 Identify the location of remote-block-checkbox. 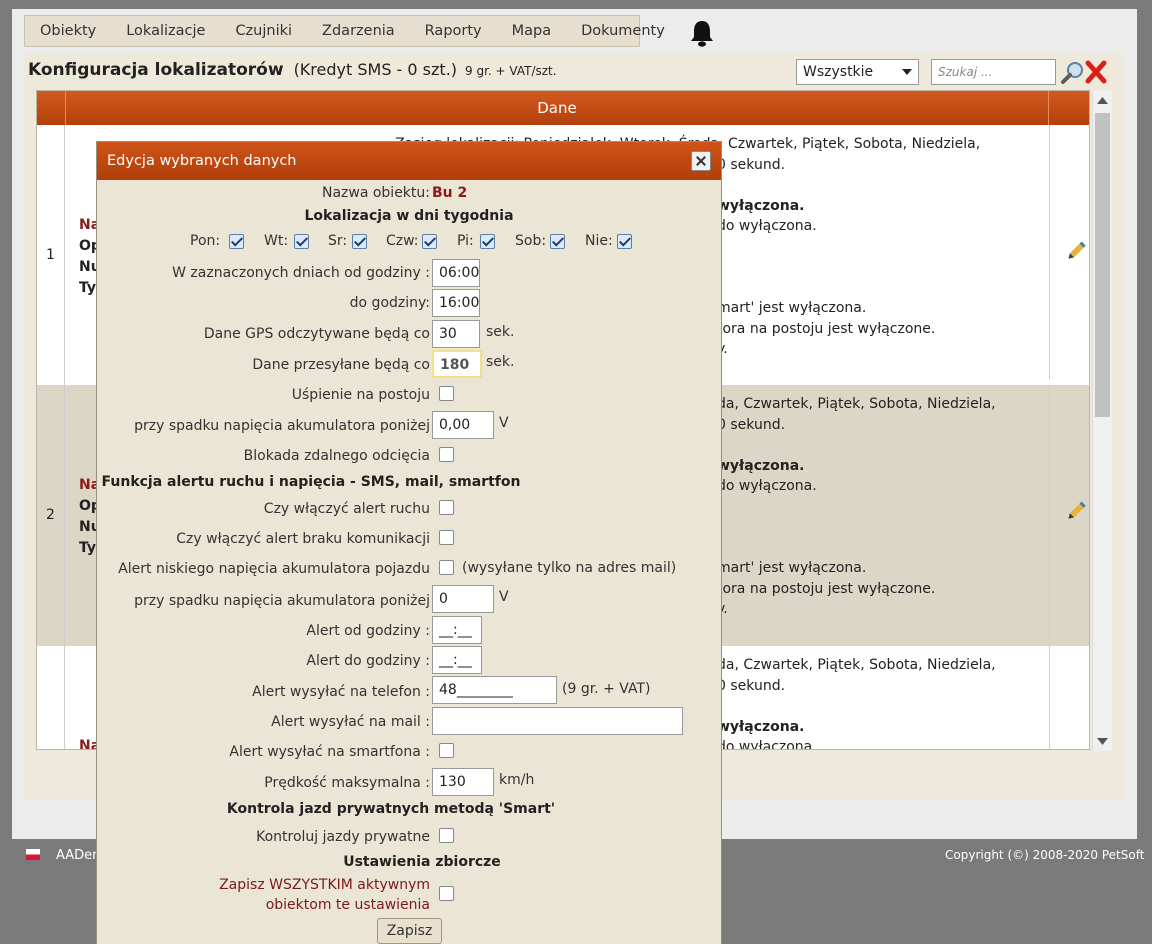
(446, 454).